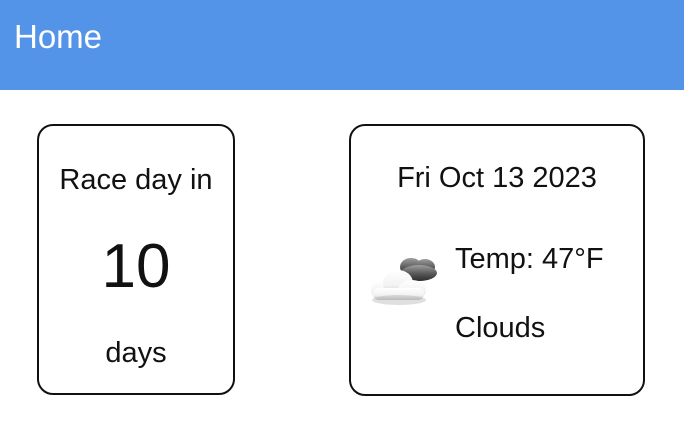  What do you see at coordinates (136, 180) in the screenshot?
I see `countdown-label: Race day in` at bounding box center [136, 180].